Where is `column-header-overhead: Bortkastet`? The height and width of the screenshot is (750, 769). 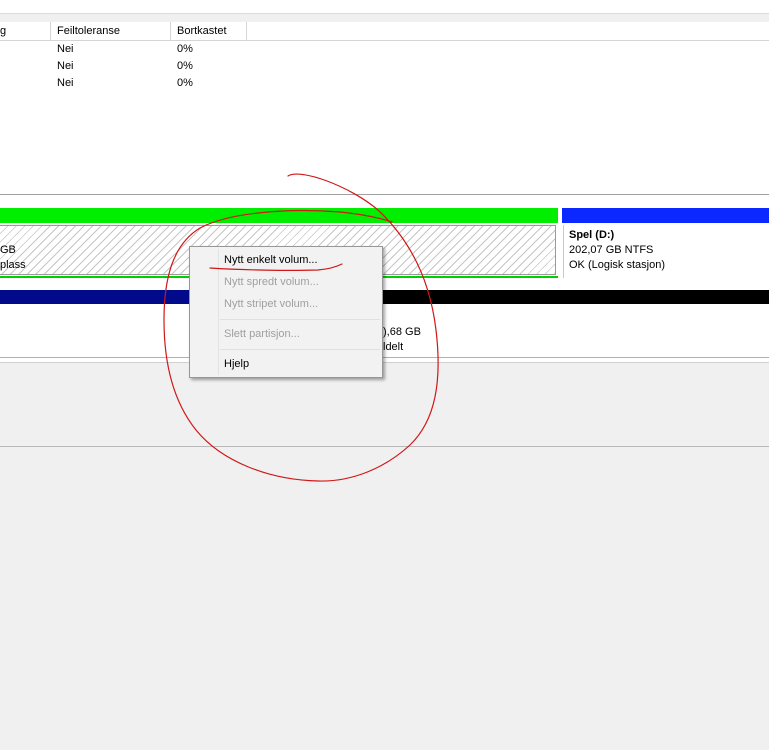
column-header-overhead: Bortkastet is located at coordinates (209, 31).